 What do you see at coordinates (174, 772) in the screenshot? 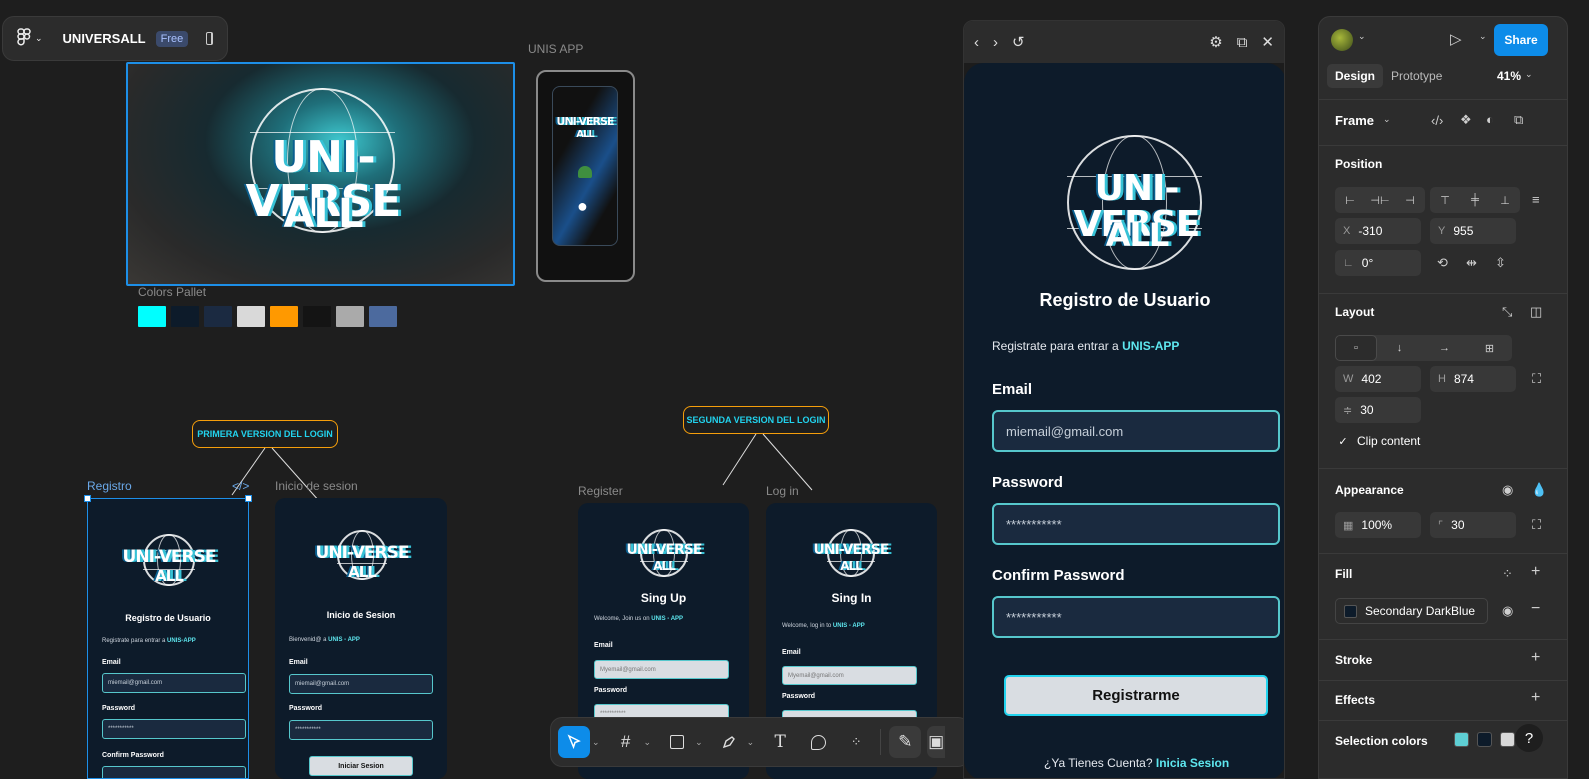
I see `registro-confirm-input` at bounding box center [174, 772].